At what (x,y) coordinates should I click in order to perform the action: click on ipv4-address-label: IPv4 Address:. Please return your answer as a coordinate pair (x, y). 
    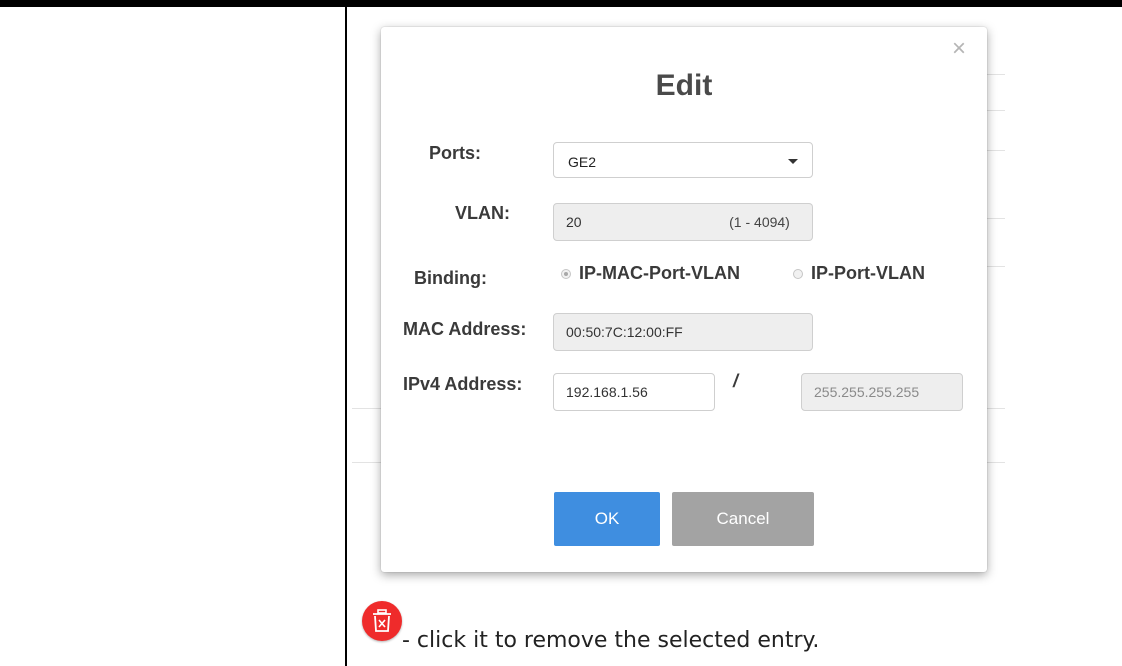
    Looking at the image, I should click on (463, 384).